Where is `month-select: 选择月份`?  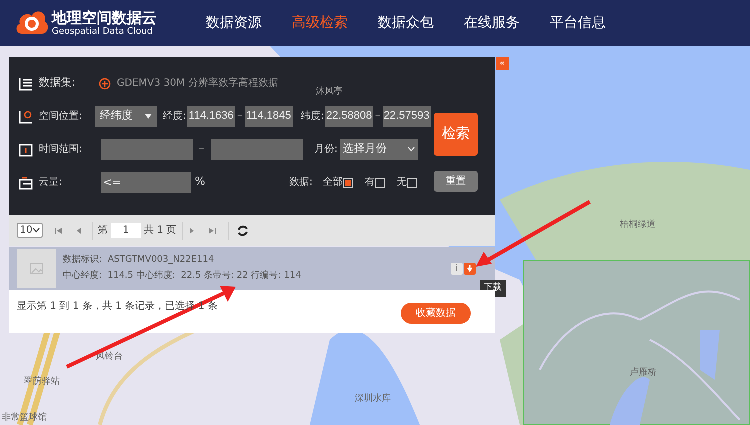 month-select: 选择月份 is located at coordinates (379, 149).